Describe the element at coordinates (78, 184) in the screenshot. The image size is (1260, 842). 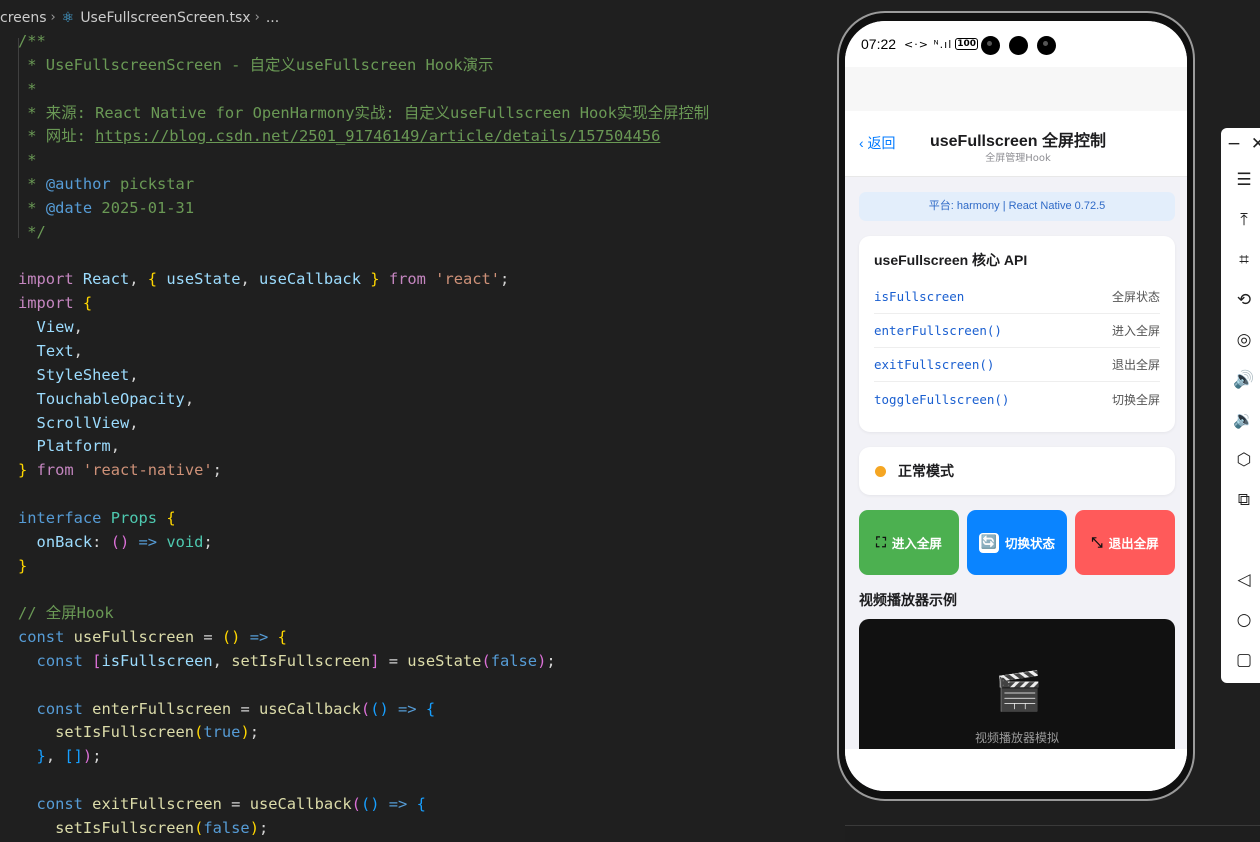
I see `code-token: @author` at that location.